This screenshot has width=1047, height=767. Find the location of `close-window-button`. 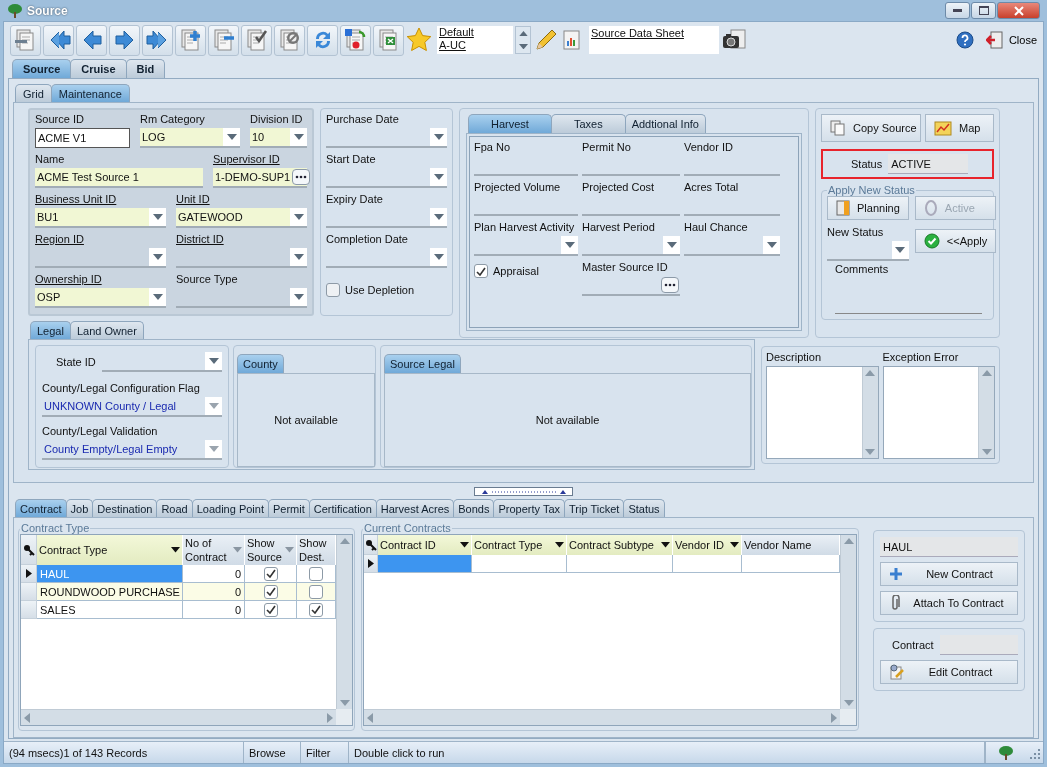

close-window-button is located at coordinates (1018, 10).